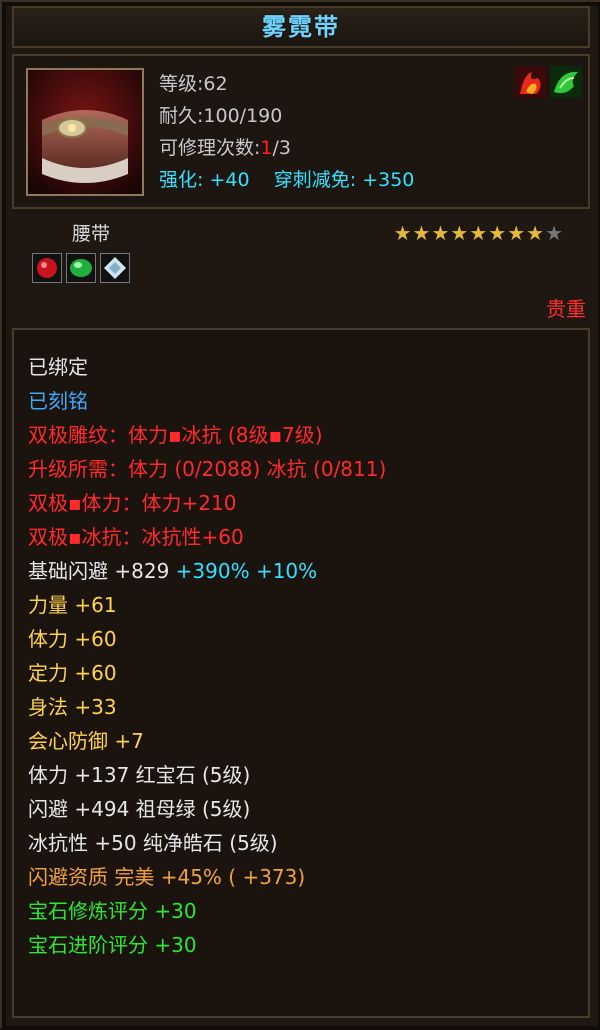 The width and height of the screenshot is (600, 1030). Describe the element at coordinates (72, 639) in the screenshot. I see `attribute-text: 体力 +60` at that location.